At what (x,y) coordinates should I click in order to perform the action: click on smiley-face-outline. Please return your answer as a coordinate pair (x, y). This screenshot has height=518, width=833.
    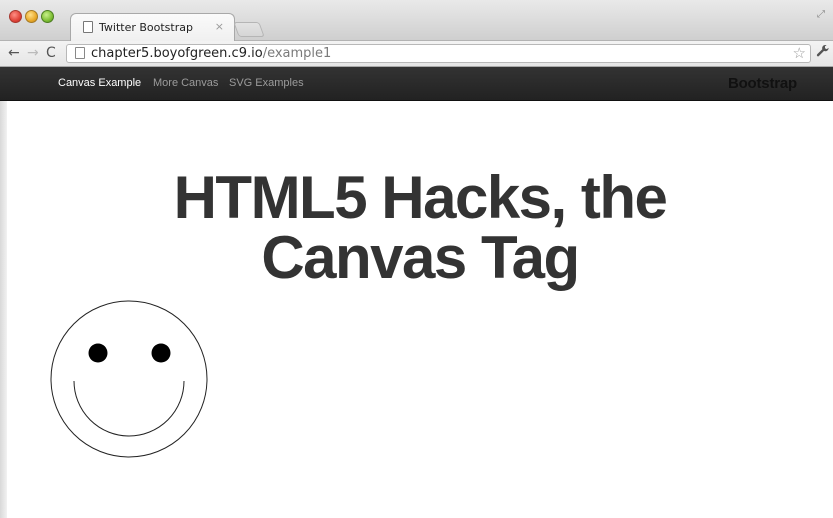
    Looking at the image, I should click on (129, 379).